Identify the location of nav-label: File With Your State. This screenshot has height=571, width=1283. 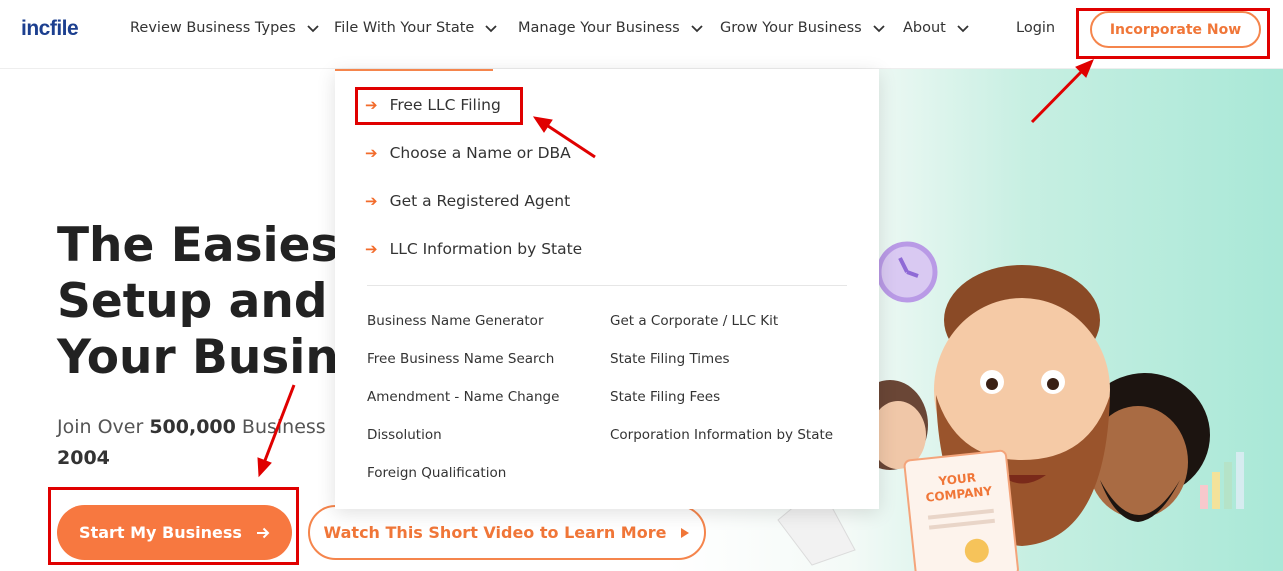
(404, 28).